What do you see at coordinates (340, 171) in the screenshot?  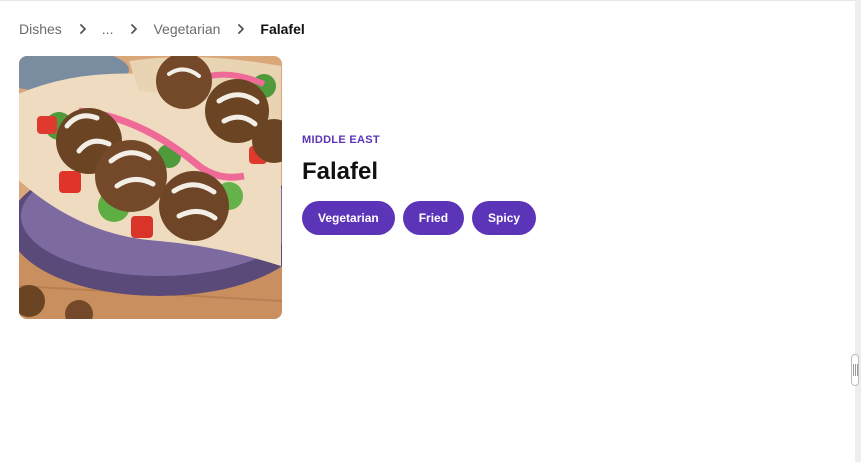 I see `dish-title: Falafel` at bounding box center [340, 171].